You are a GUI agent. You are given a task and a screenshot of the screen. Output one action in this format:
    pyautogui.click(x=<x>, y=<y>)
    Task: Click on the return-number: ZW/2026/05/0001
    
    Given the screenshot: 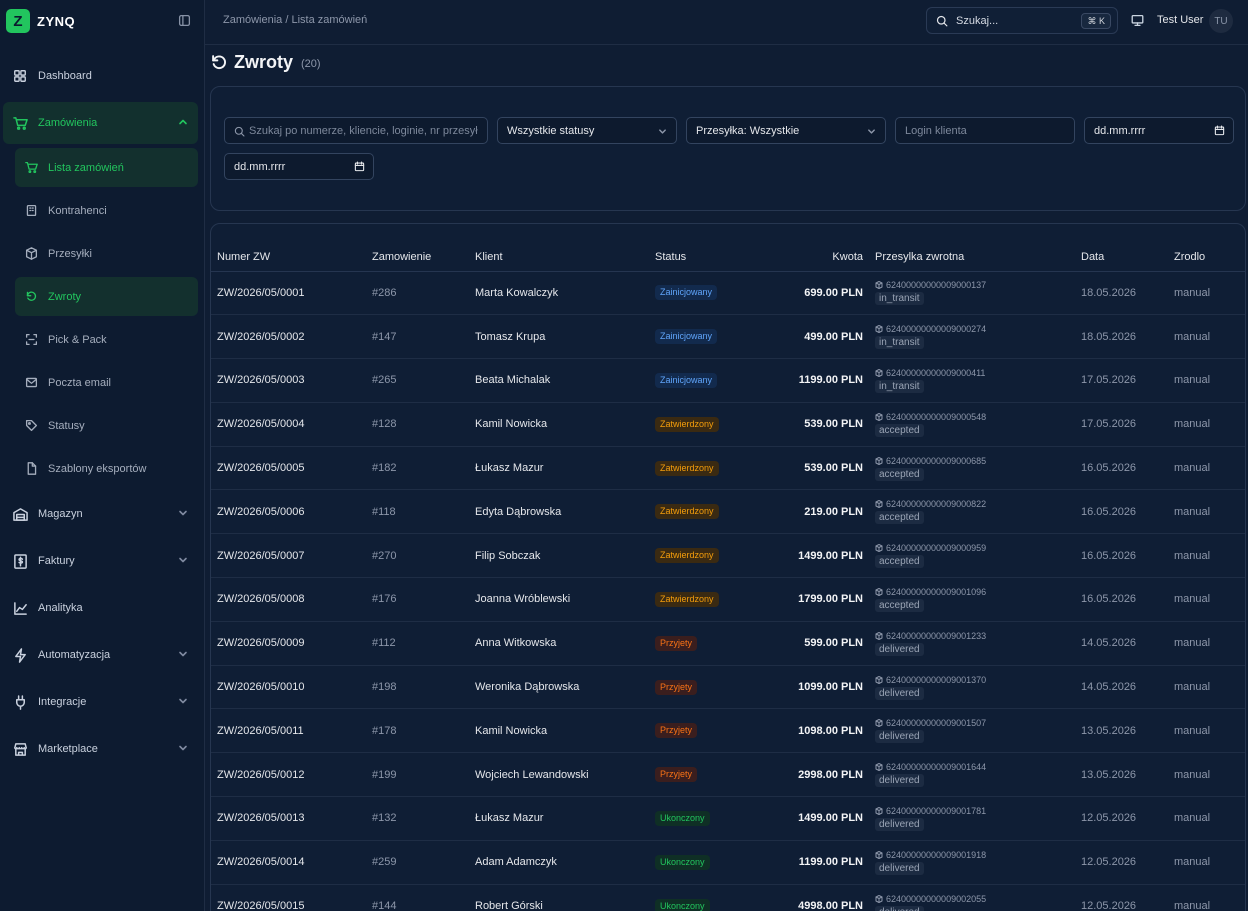 What is the action you would take?
    pyautogui.click(x=288, y=293)
    